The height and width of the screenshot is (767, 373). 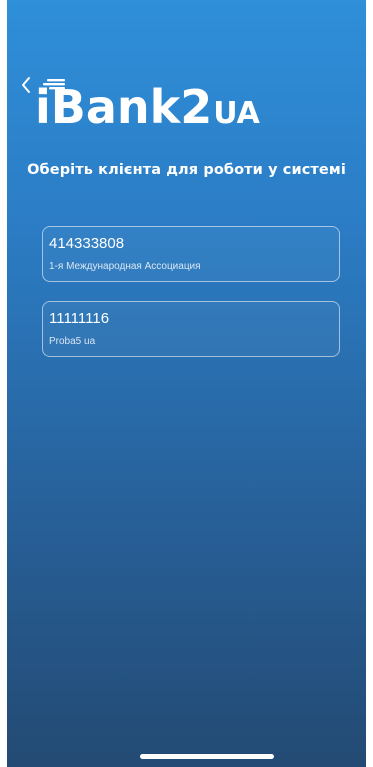 I want to click on client-id: 11111116, so click(x=79, y=318).